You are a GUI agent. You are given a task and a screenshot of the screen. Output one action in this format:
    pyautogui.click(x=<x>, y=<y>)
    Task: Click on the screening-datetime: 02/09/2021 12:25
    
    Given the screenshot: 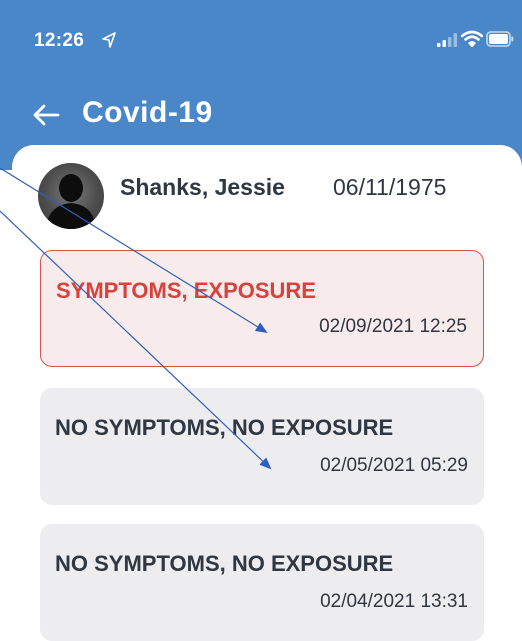 What is the action you would take?
    pyautogui.click(x=393, y=326)
    